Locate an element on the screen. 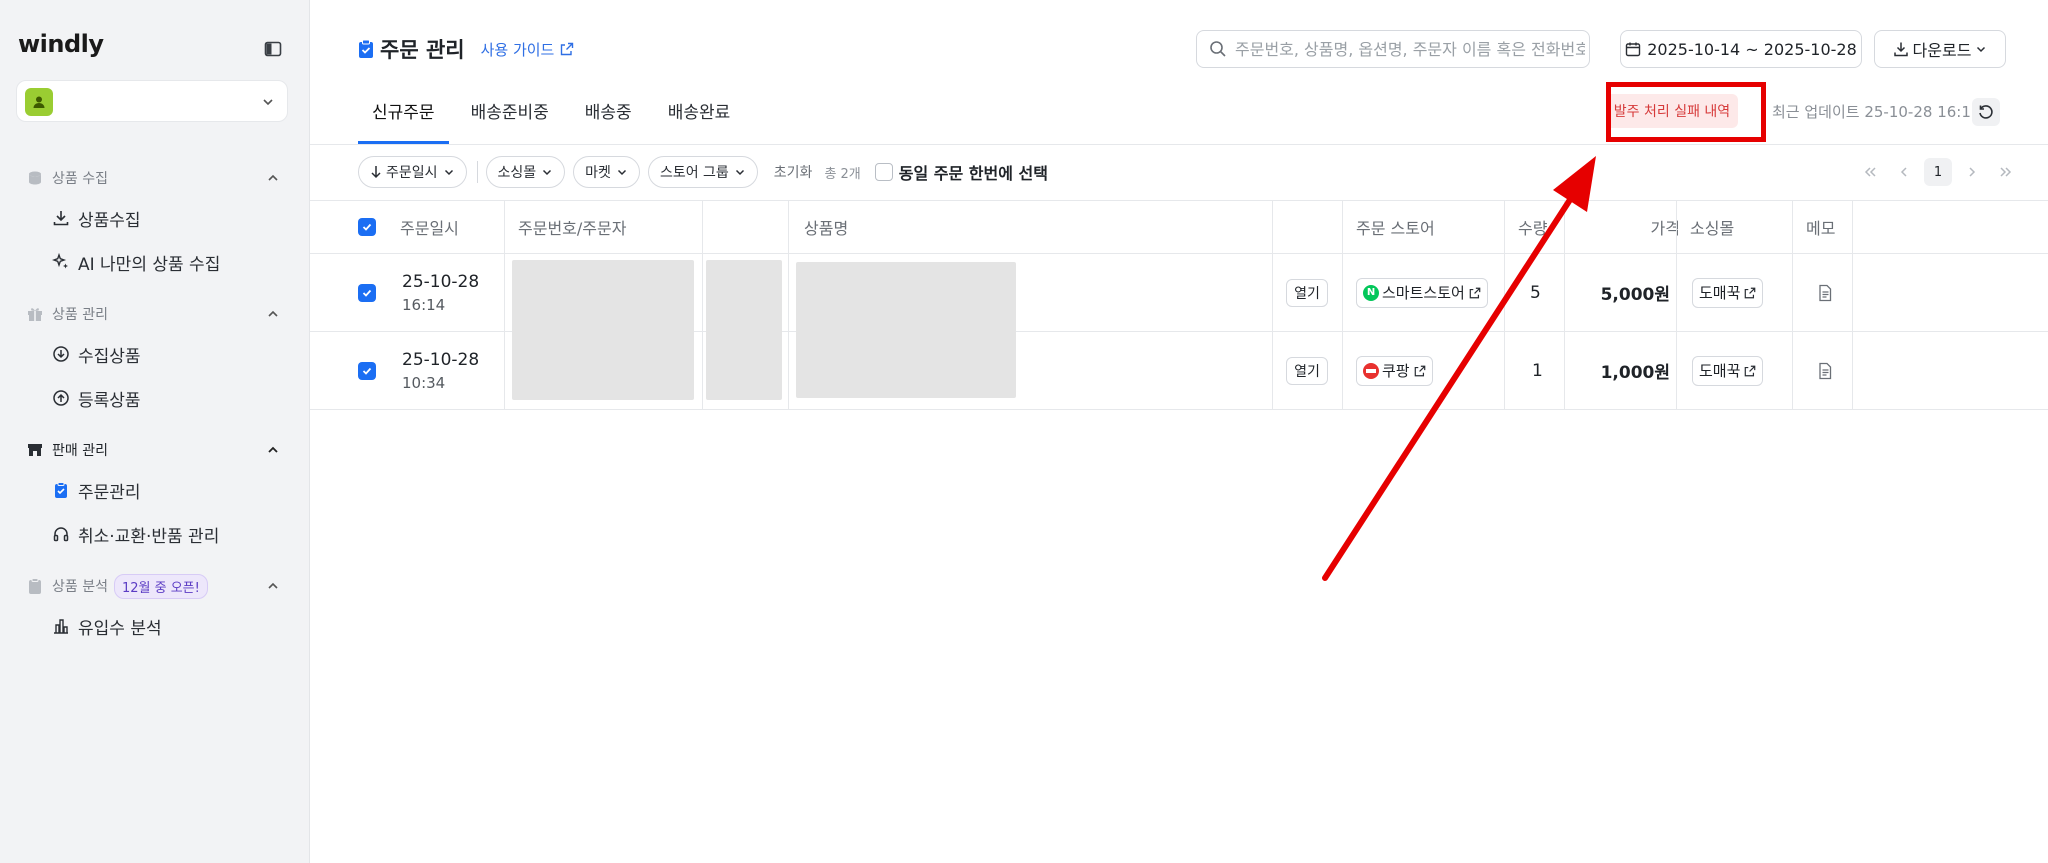 This screenshot has width=2048, height=863. order-date-cell: 25-10-28 10:34 is located at coordinates (440, 370).